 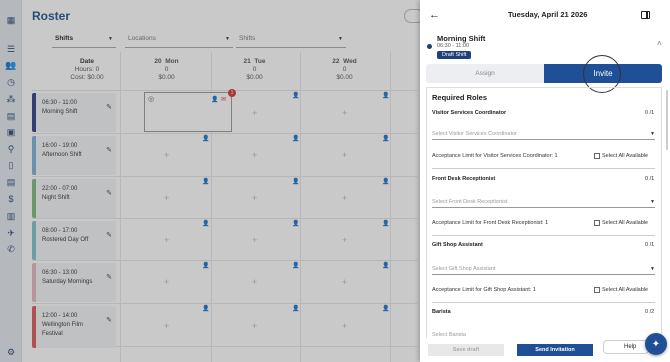 What do you see at coordinates (543, 269) in the screenshot?
I see `role-select-dropdown: Select Gift Shop Assistant ▼` at bounding box center [543, 269].